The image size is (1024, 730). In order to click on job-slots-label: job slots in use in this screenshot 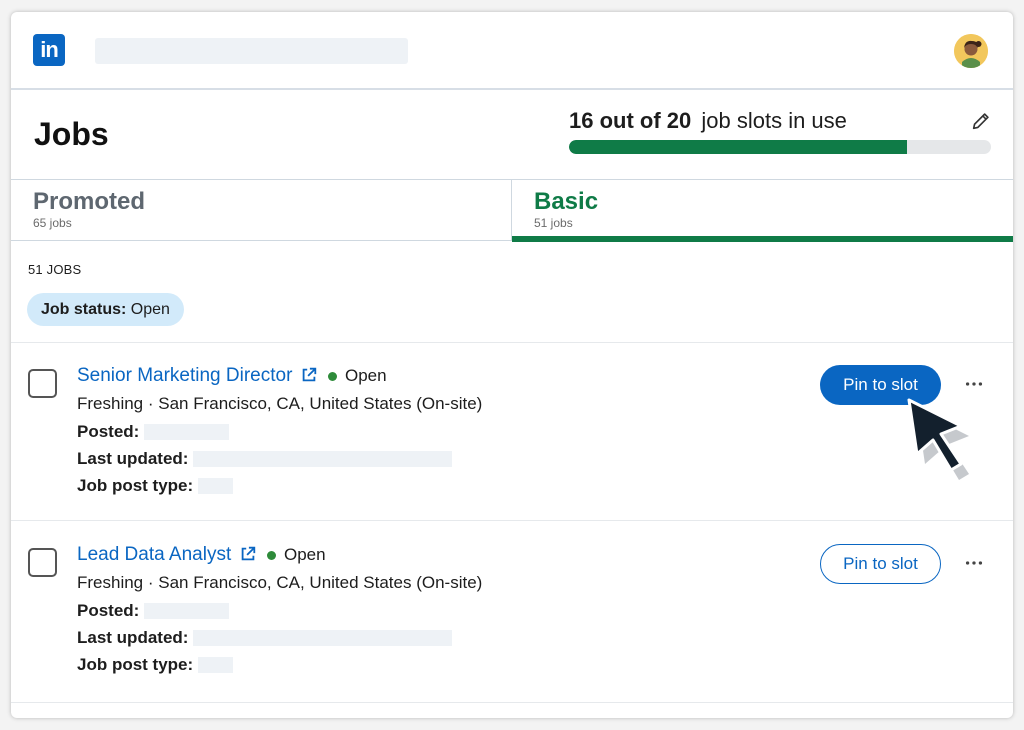, I will do `click(774, 120)`.